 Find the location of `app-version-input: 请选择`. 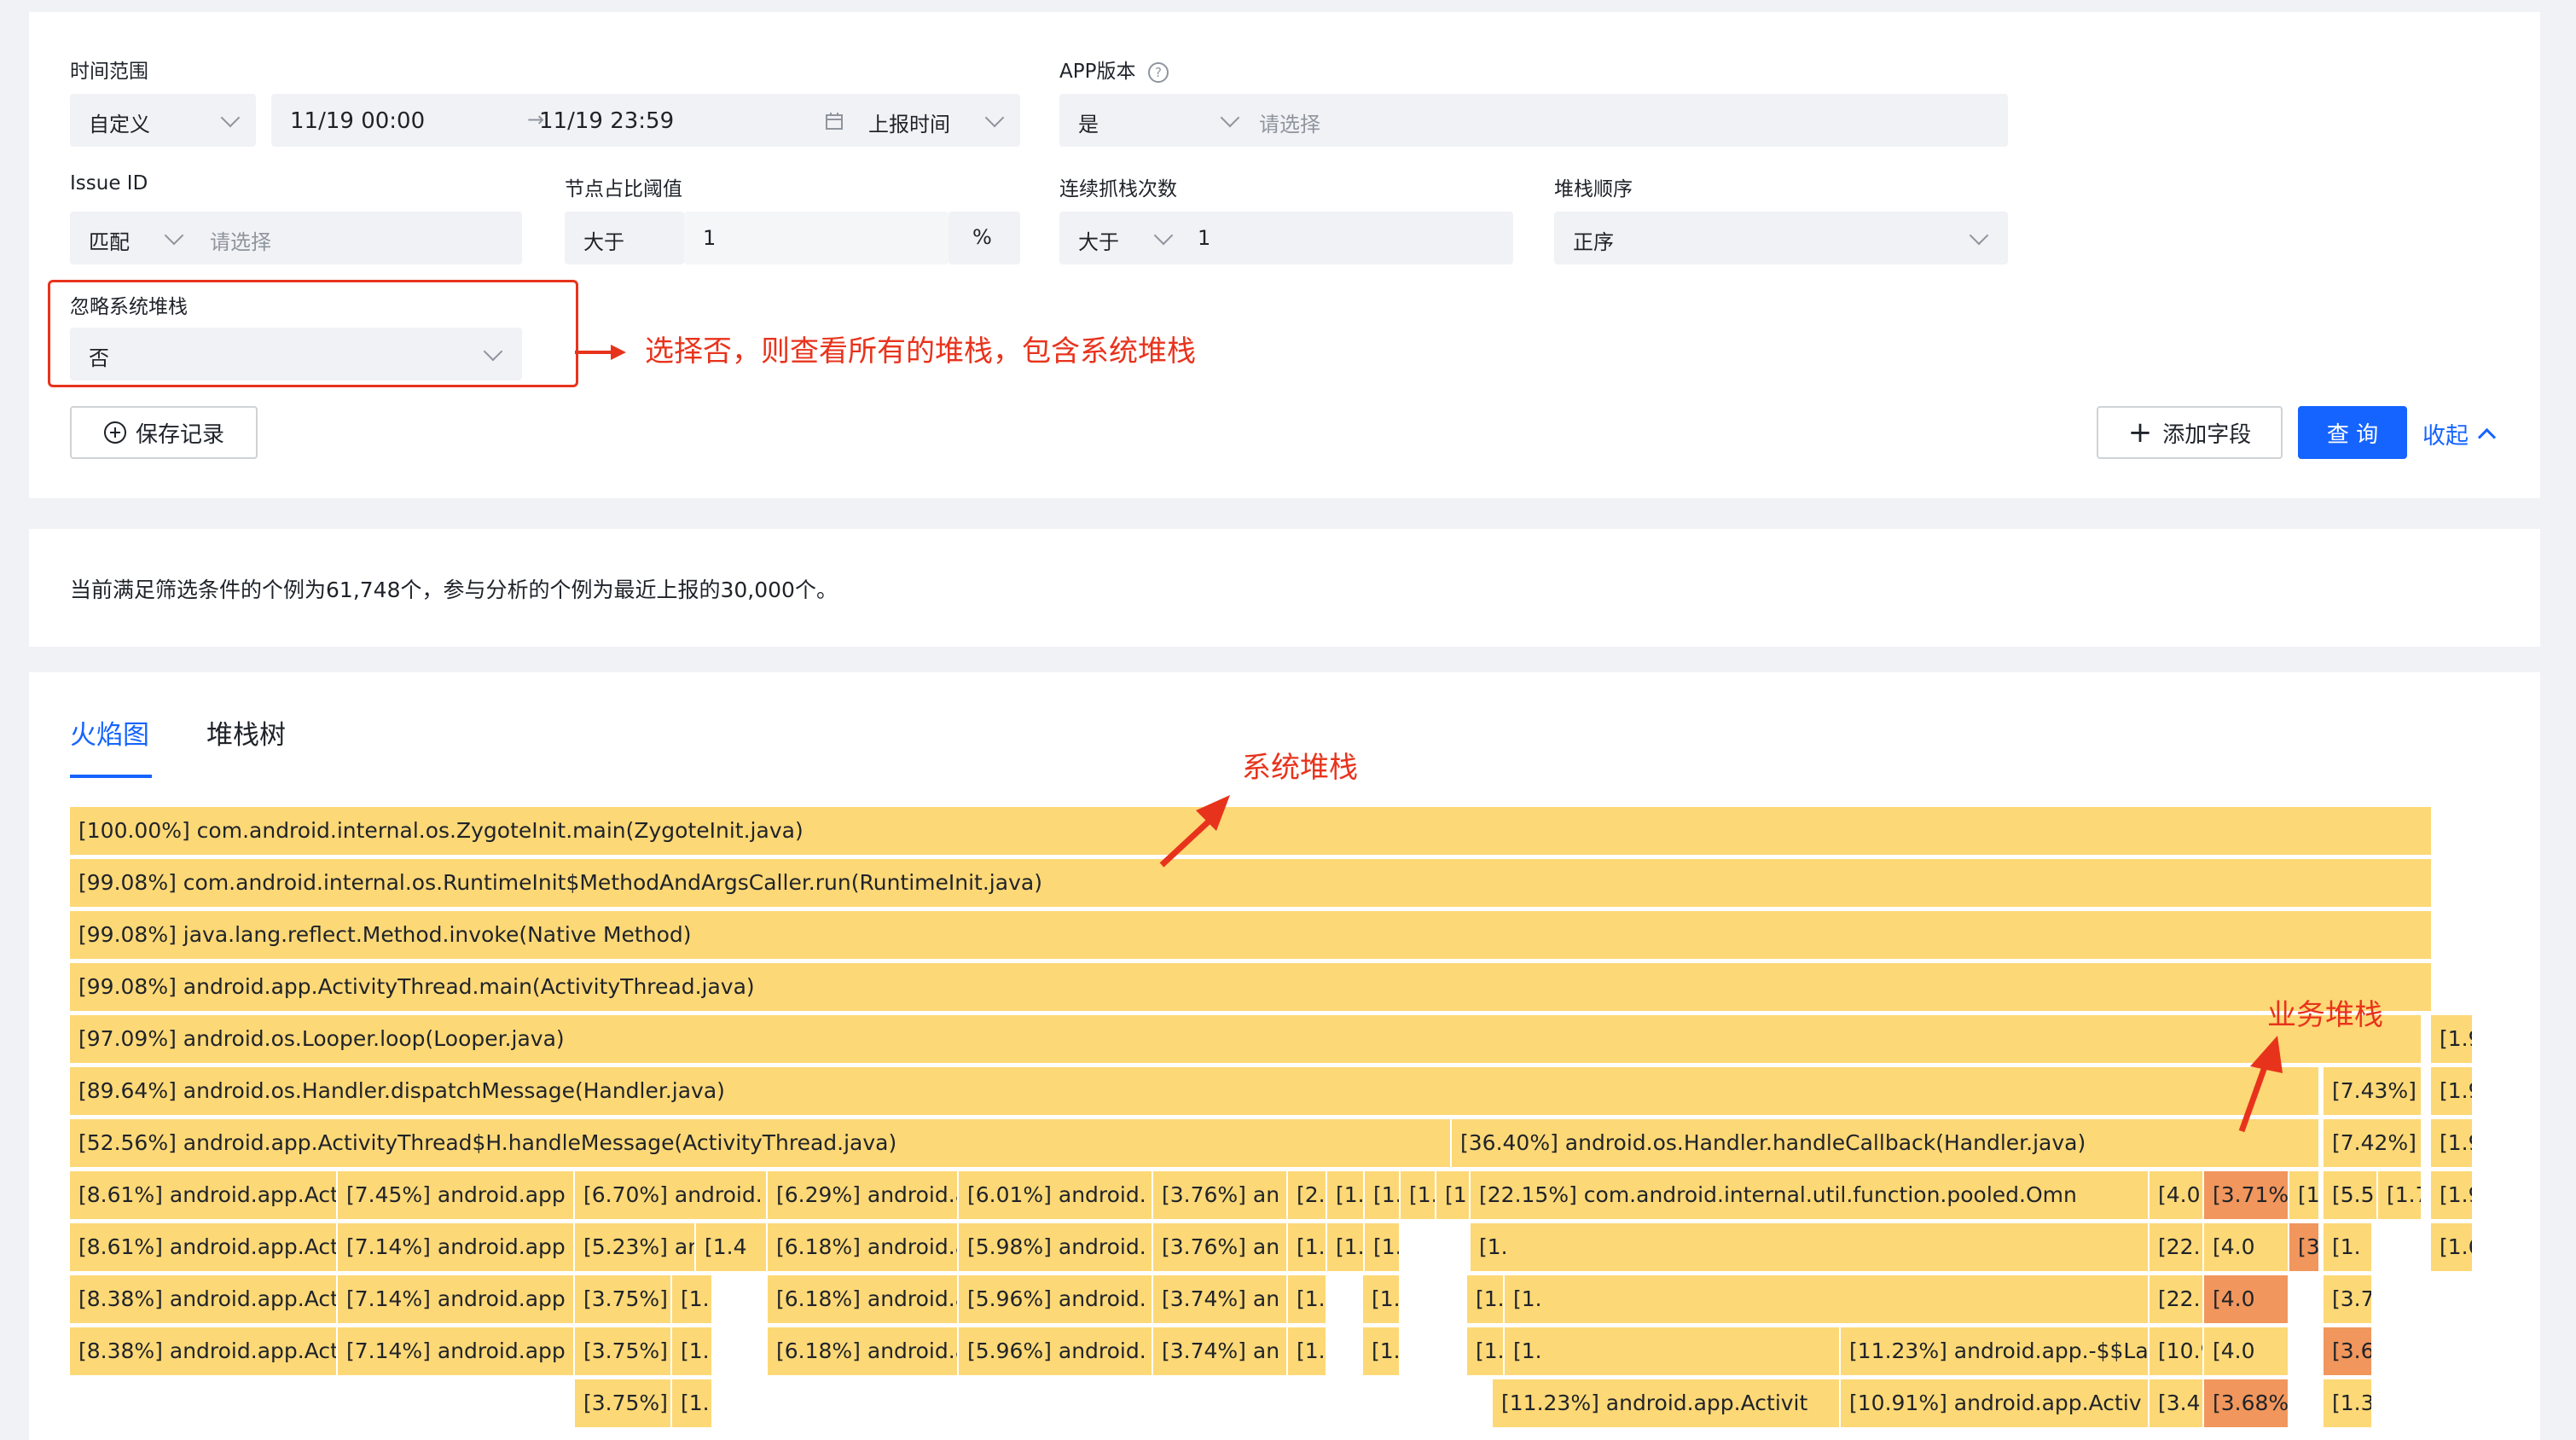

app-version-input: 请选择 is located at coordinates (1624, 121).